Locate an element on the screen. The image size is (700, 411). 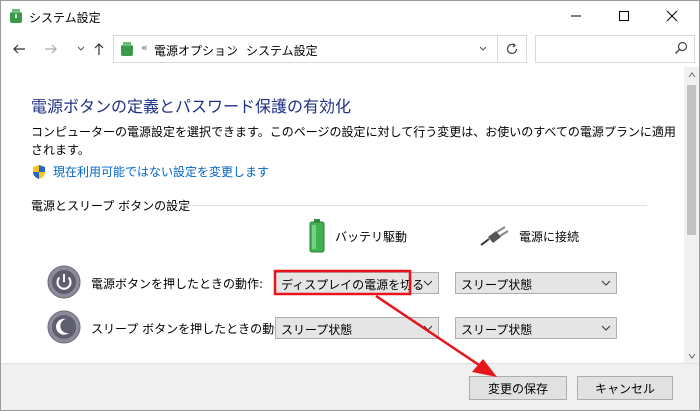
vertical-scrollbar is located at coordinates (691, 215).